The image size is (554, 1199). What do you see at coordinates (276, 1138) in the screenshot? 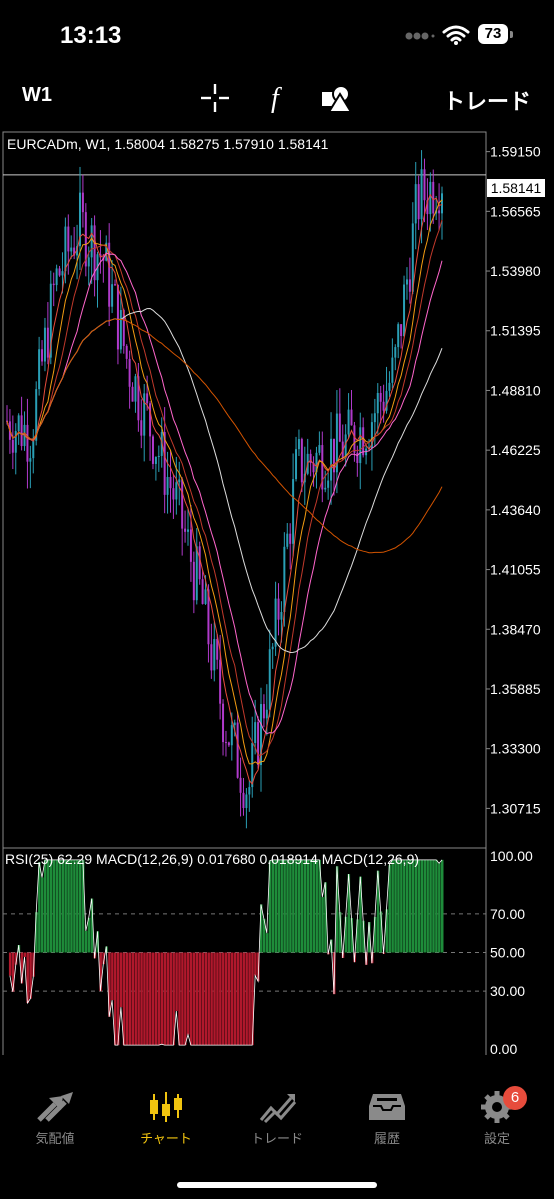
I see `tab-label: トレード` at bounding box center [276, 1138].